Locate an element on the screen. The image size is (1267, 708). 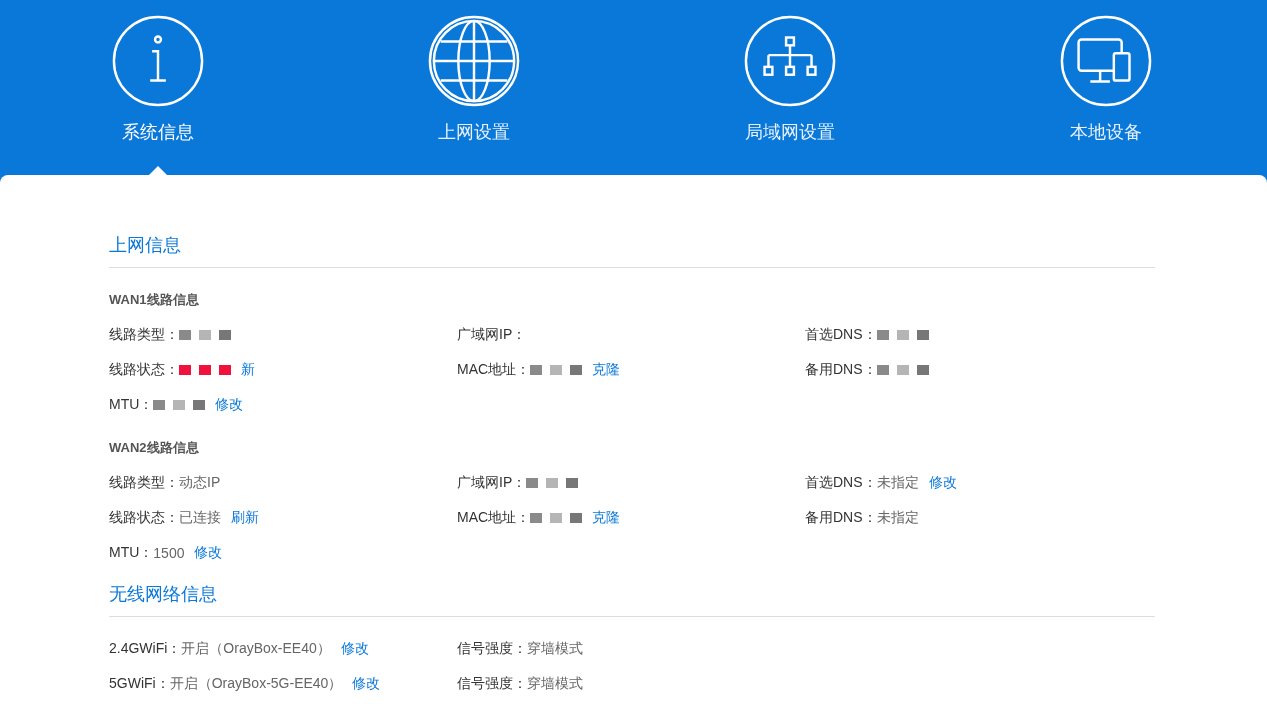
field-value: 动态IP is located at coordinates (200, 482).